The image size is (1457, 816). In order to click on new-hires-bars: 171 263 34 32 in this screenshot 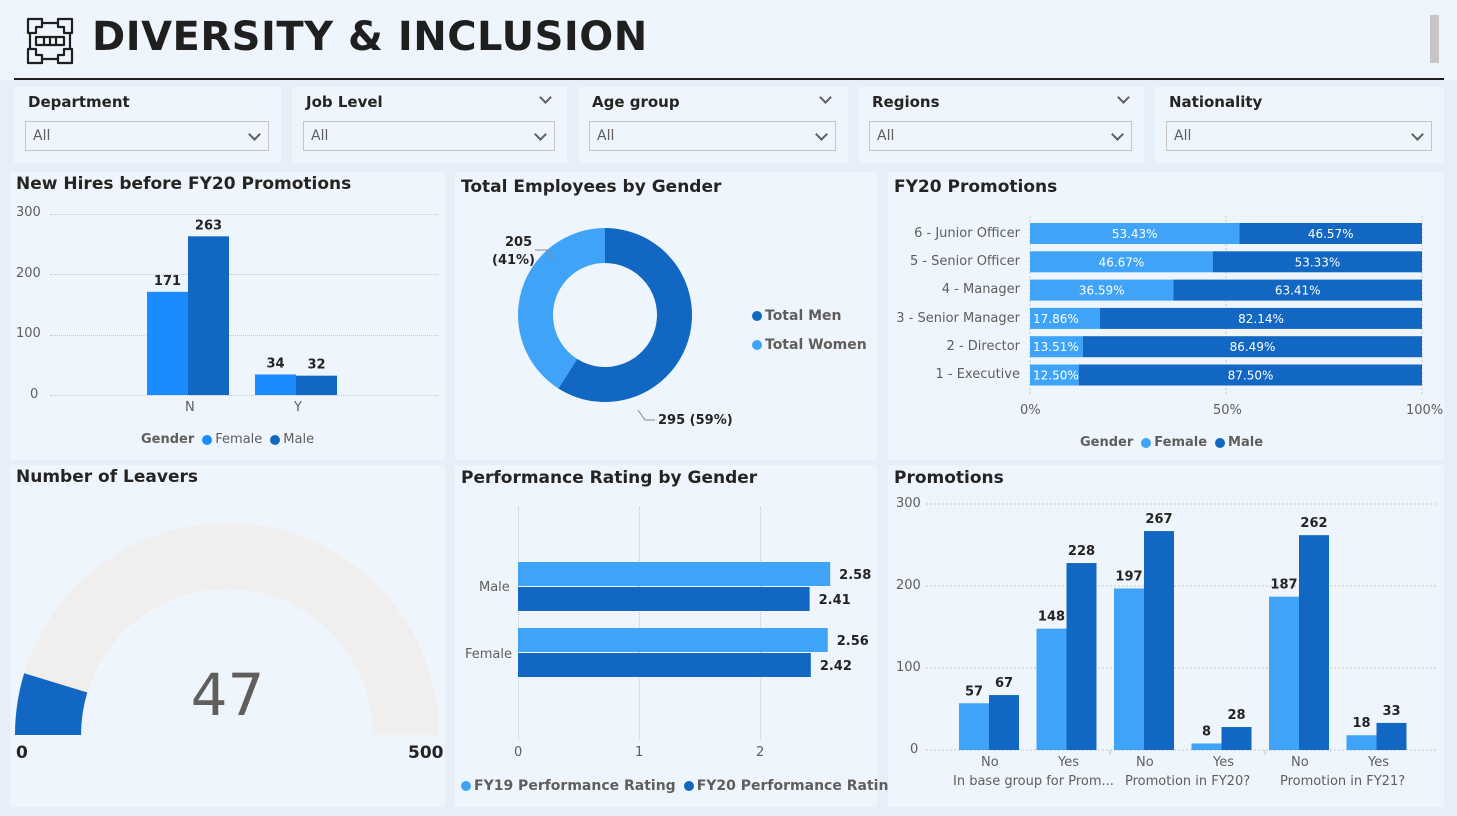, I will do `click(242, 306)`.